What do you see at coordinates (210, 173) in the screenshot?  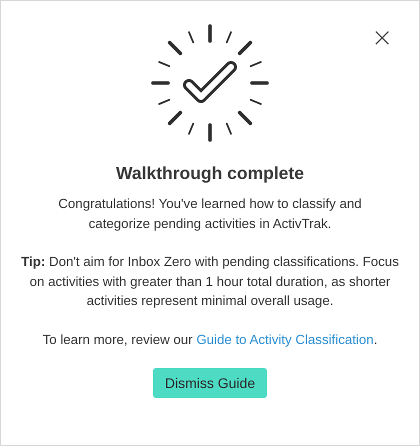 I see `dialog-title: Walkthrough complete` at bounding box center [210, 173].